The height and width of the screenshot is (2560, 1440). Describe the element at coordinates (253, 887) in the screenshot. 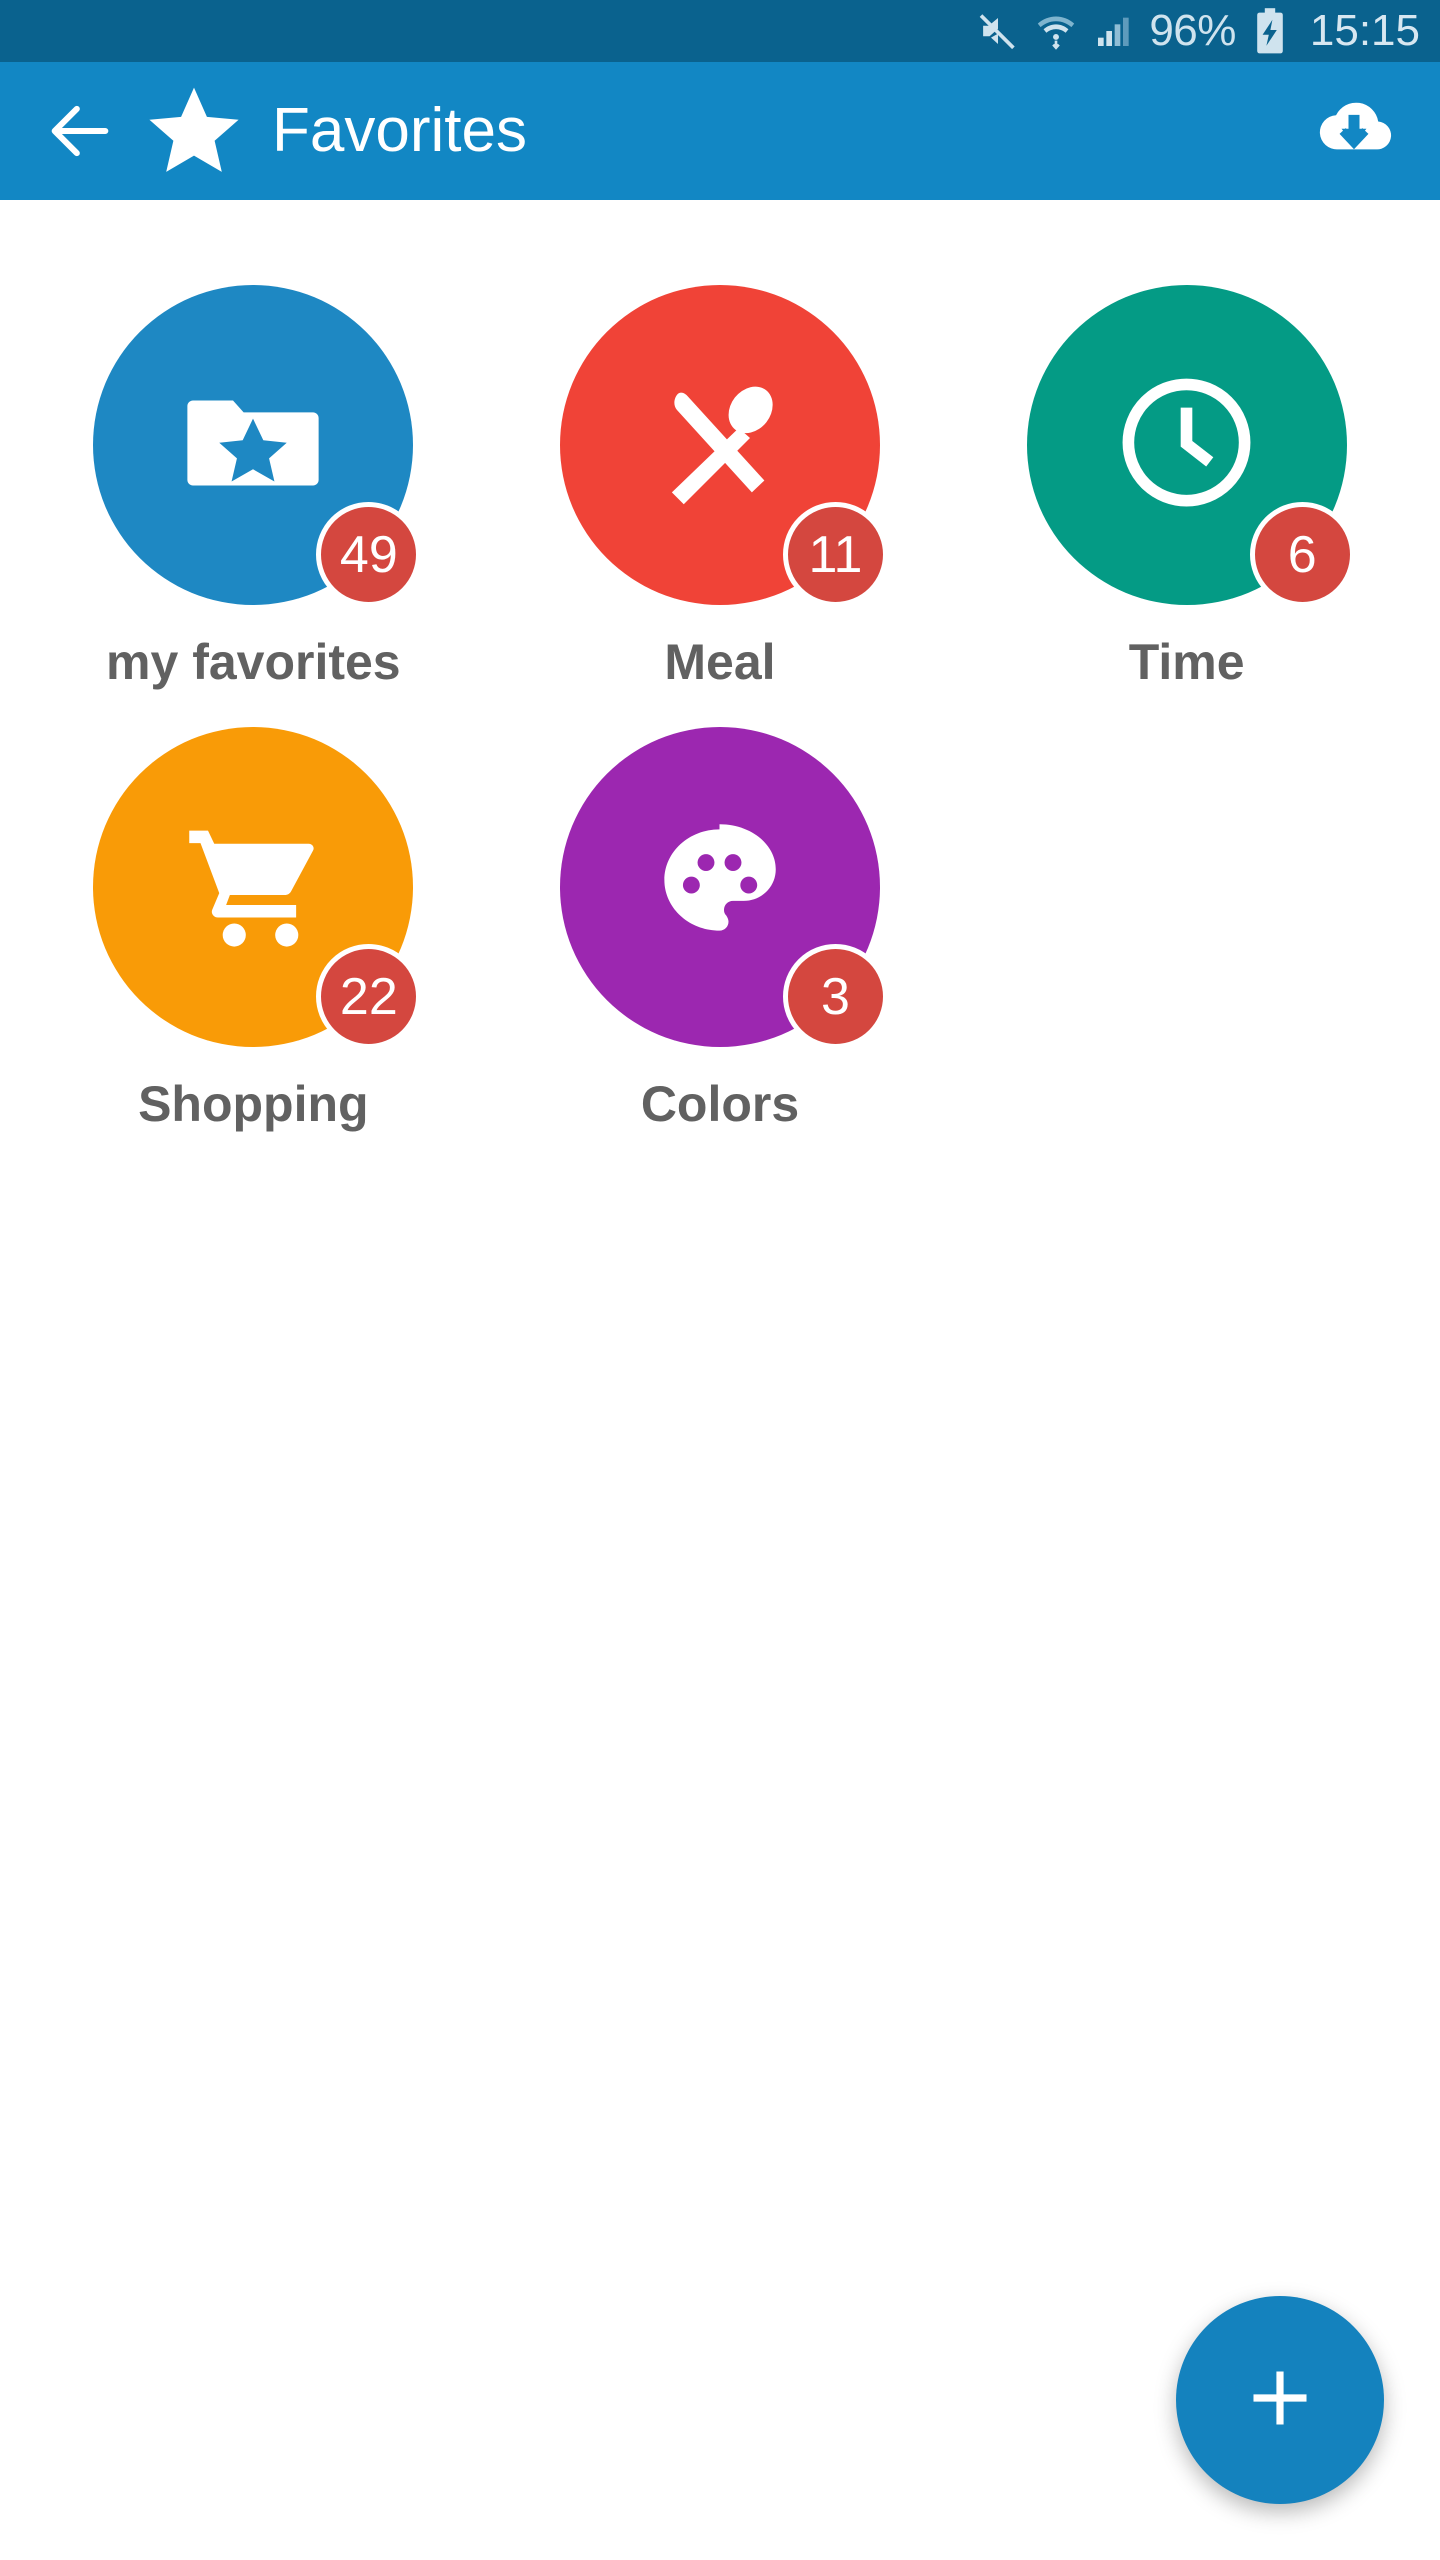

I see `shopping-cart-icon` at that location.